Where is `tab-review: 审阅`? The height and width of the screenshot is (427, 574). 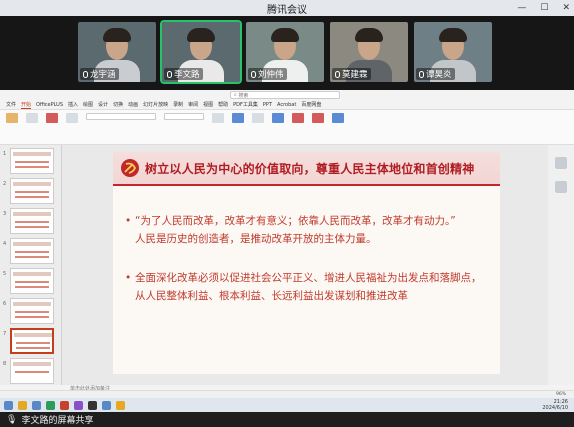 tab-review: 审阅 is located at coordinates (193, 104).